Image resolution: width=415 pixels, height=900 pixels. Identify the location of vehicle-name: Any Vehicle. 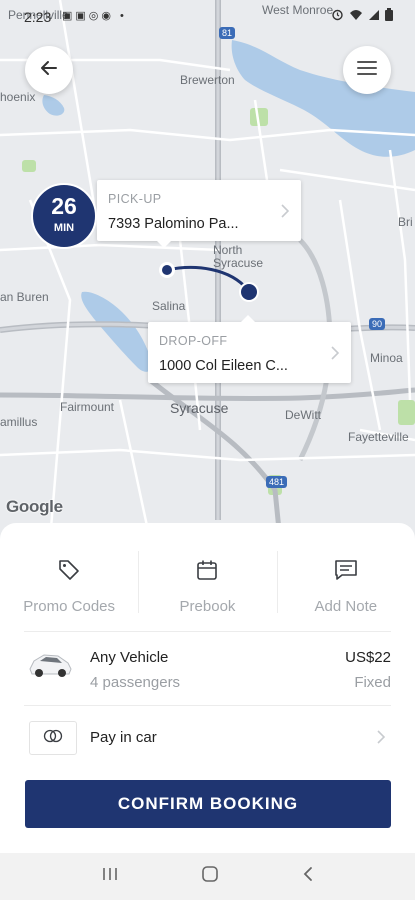
(129, 657).